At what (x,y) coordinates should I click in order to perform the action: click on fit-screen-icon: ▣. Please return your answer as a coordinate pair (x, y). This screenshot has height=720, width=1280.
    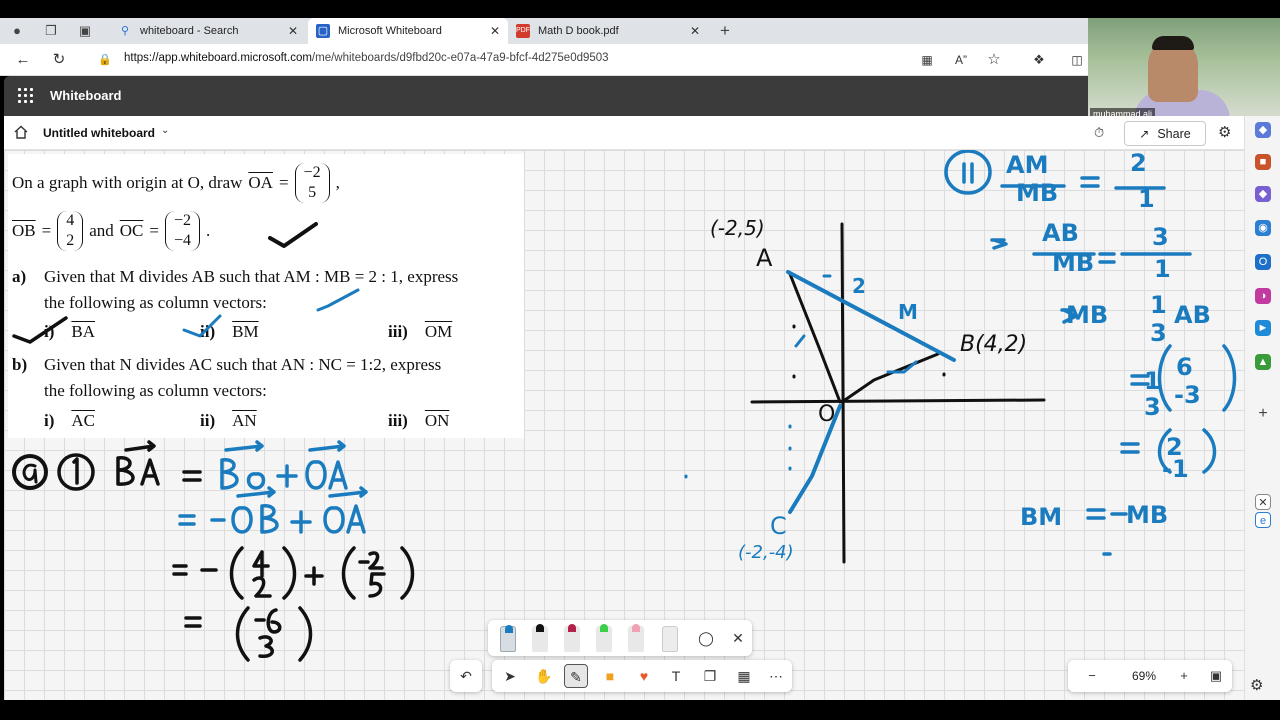
    Looking at the image, I should click on (1216, 676).